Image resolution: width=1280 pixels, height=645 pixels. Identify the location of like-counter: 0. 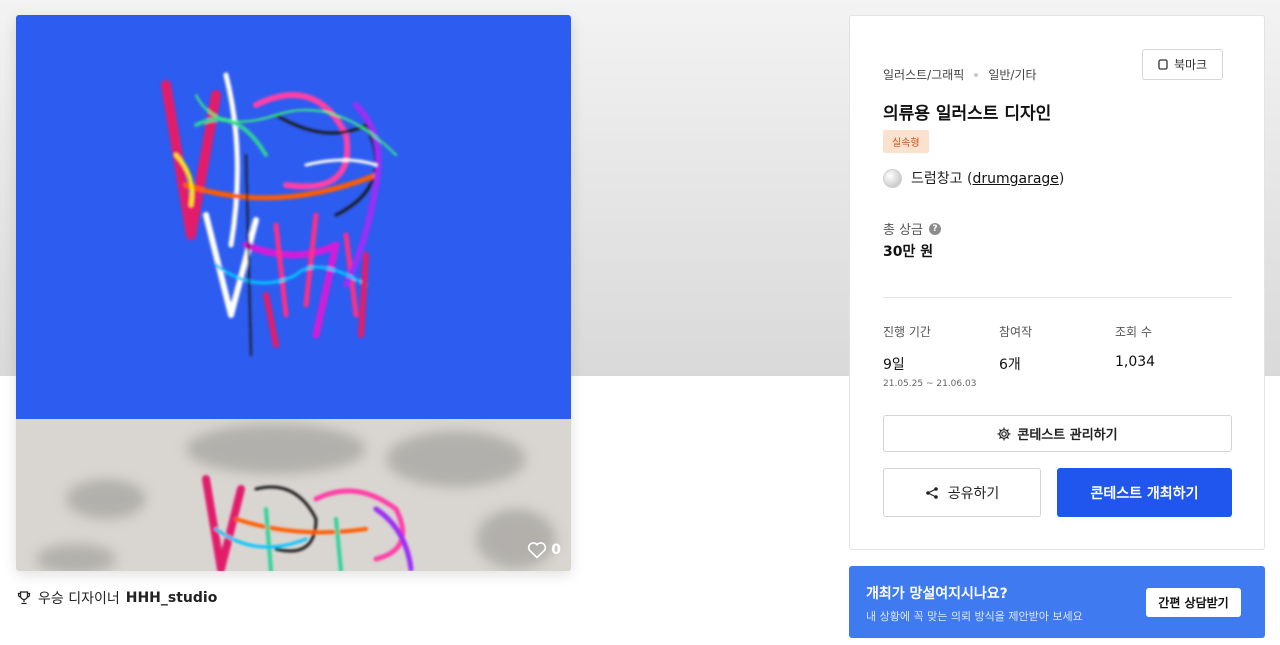
(544, 550).